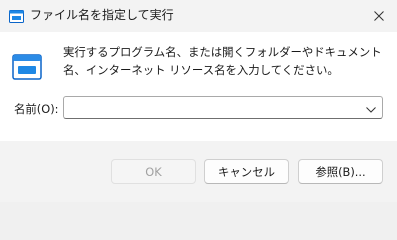 This screenshot has height=240, width=397. Describe the element at coordinates (153, 171) in the screenshot. I see `ok-button: OK` at that location.